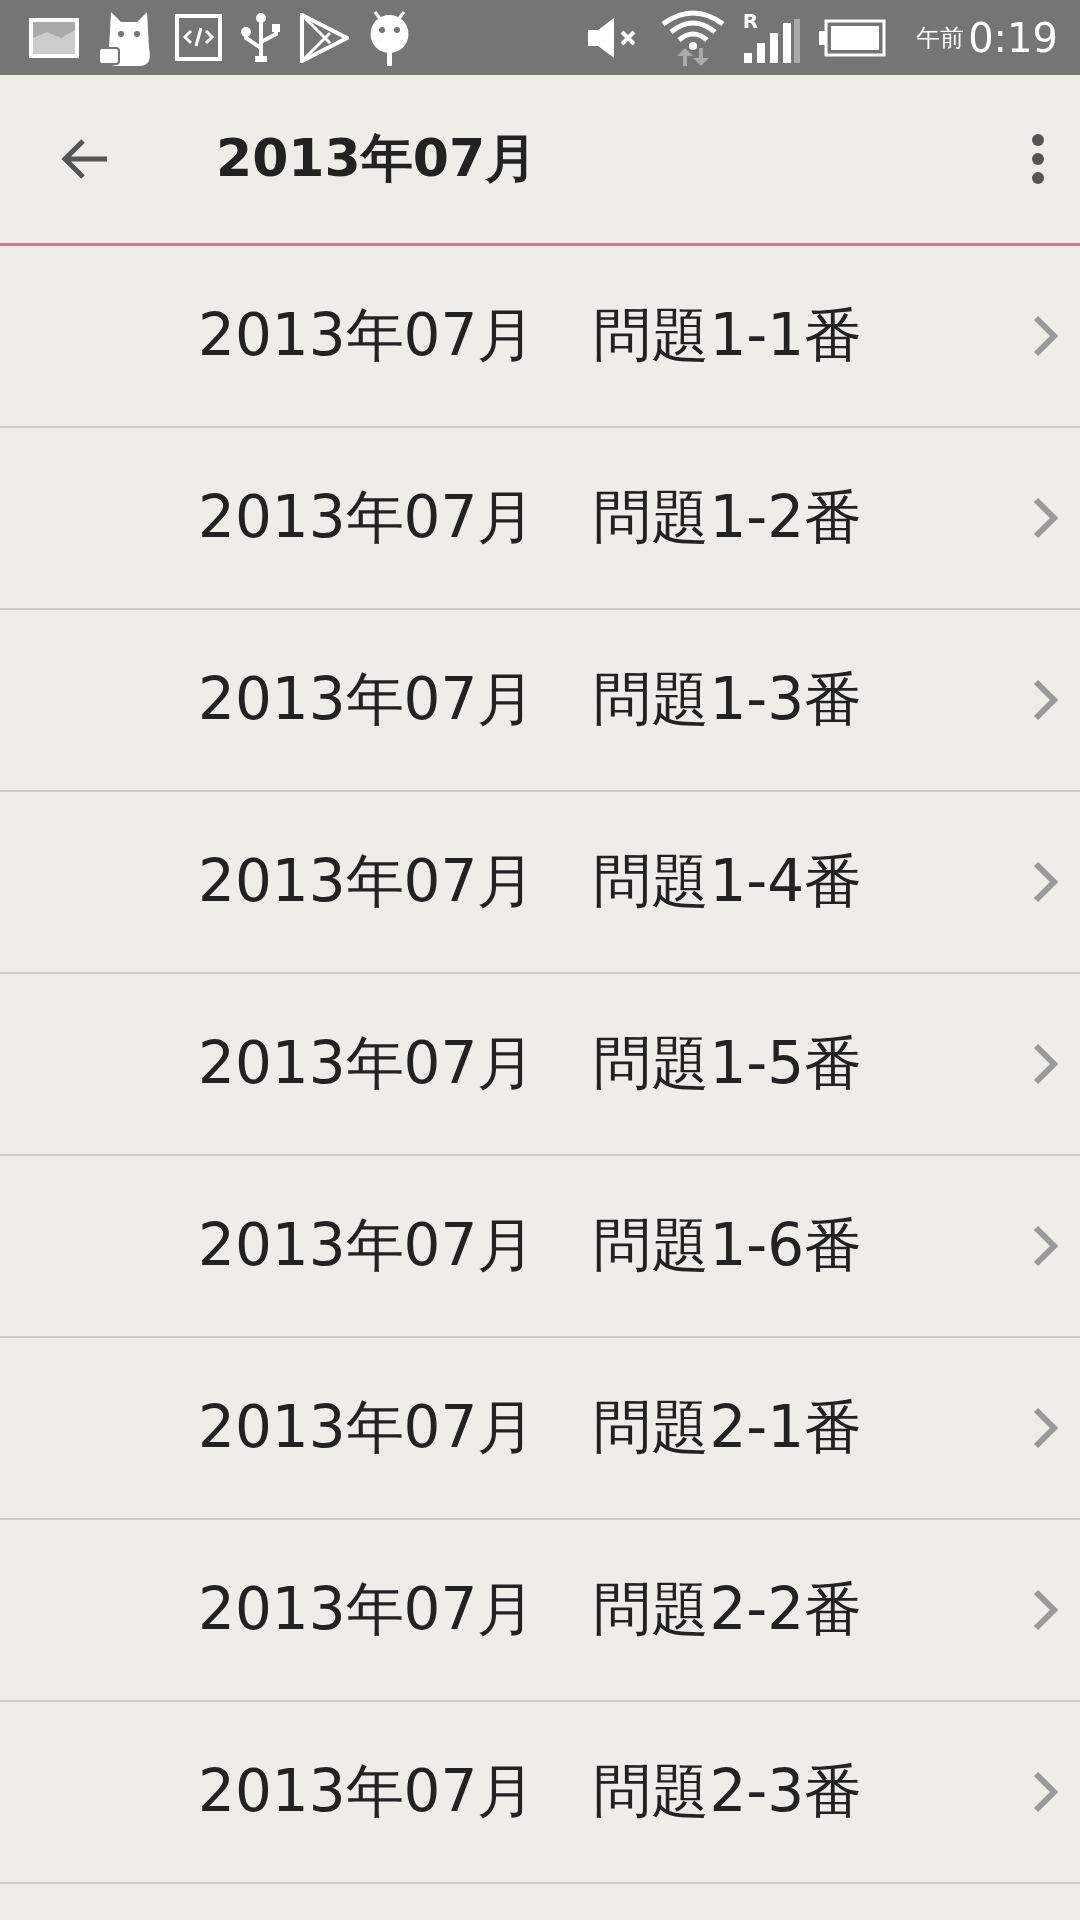 Image resolution: width=1080 pixels, height=1920 pixels. I want to click on list-item: 2013年07月 問題2-2番, so click(540, 1611).